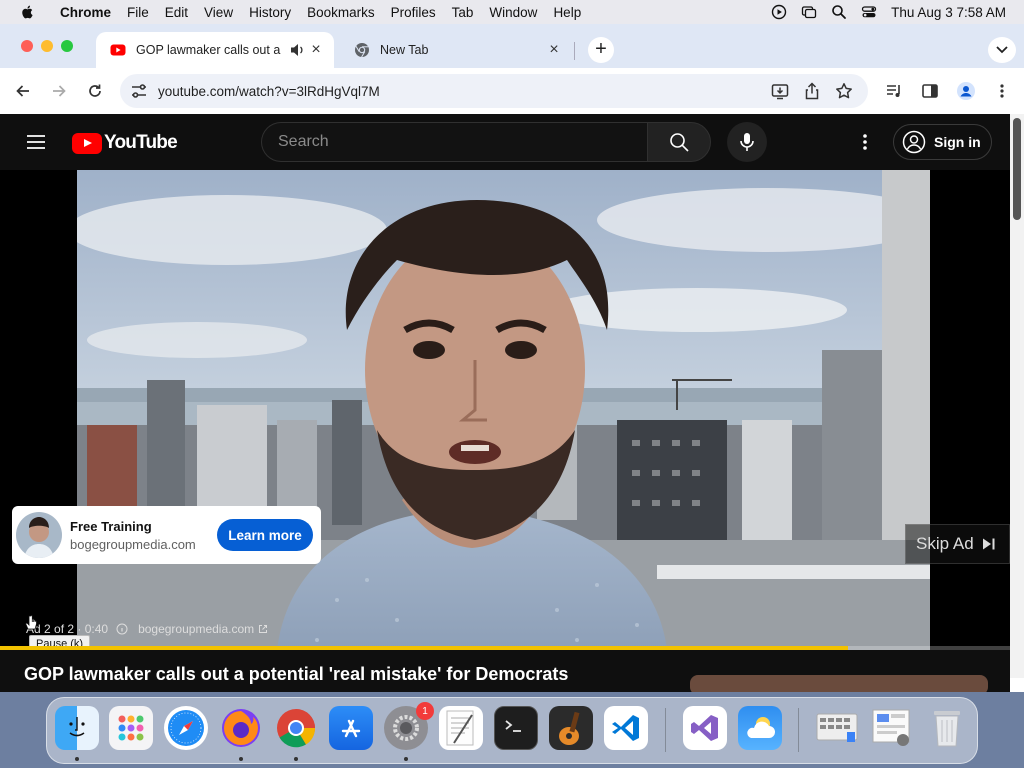 The image size is (1024, 768). I want to click on microphone-icon, so click(747, 142).